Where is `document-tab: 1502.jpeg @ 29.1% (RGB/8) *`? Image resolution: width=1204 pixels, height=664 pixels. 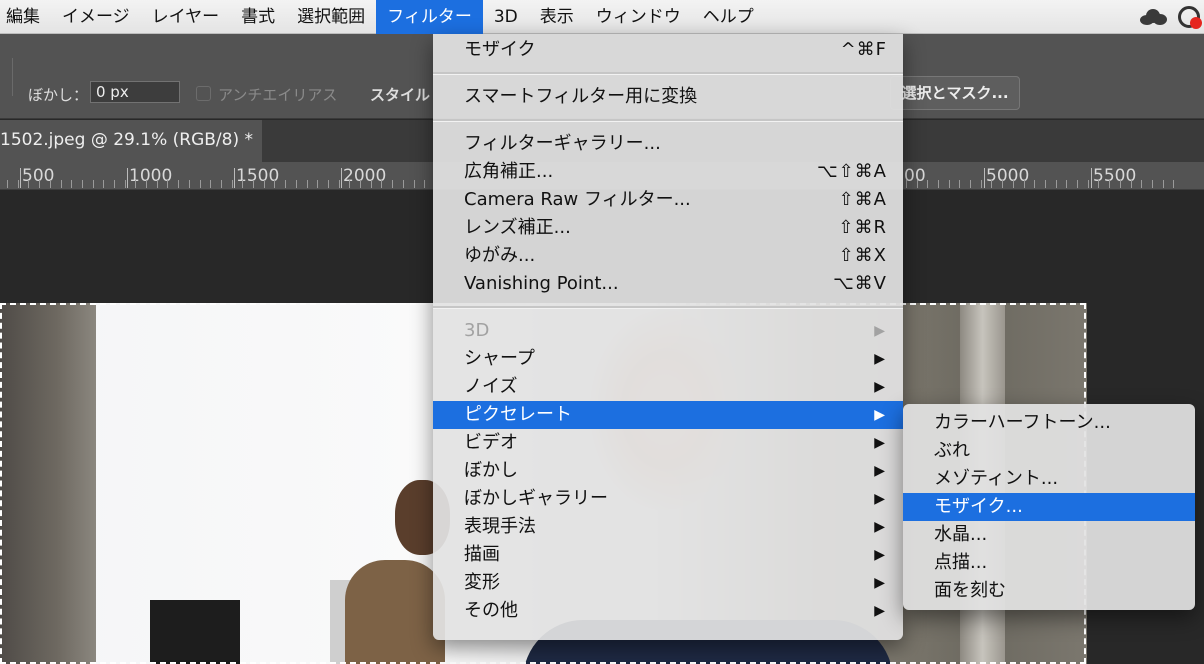
document-tab: 1502.jpeg @ 29.1% (RGB/8) * is located at coordinates (131, 141).